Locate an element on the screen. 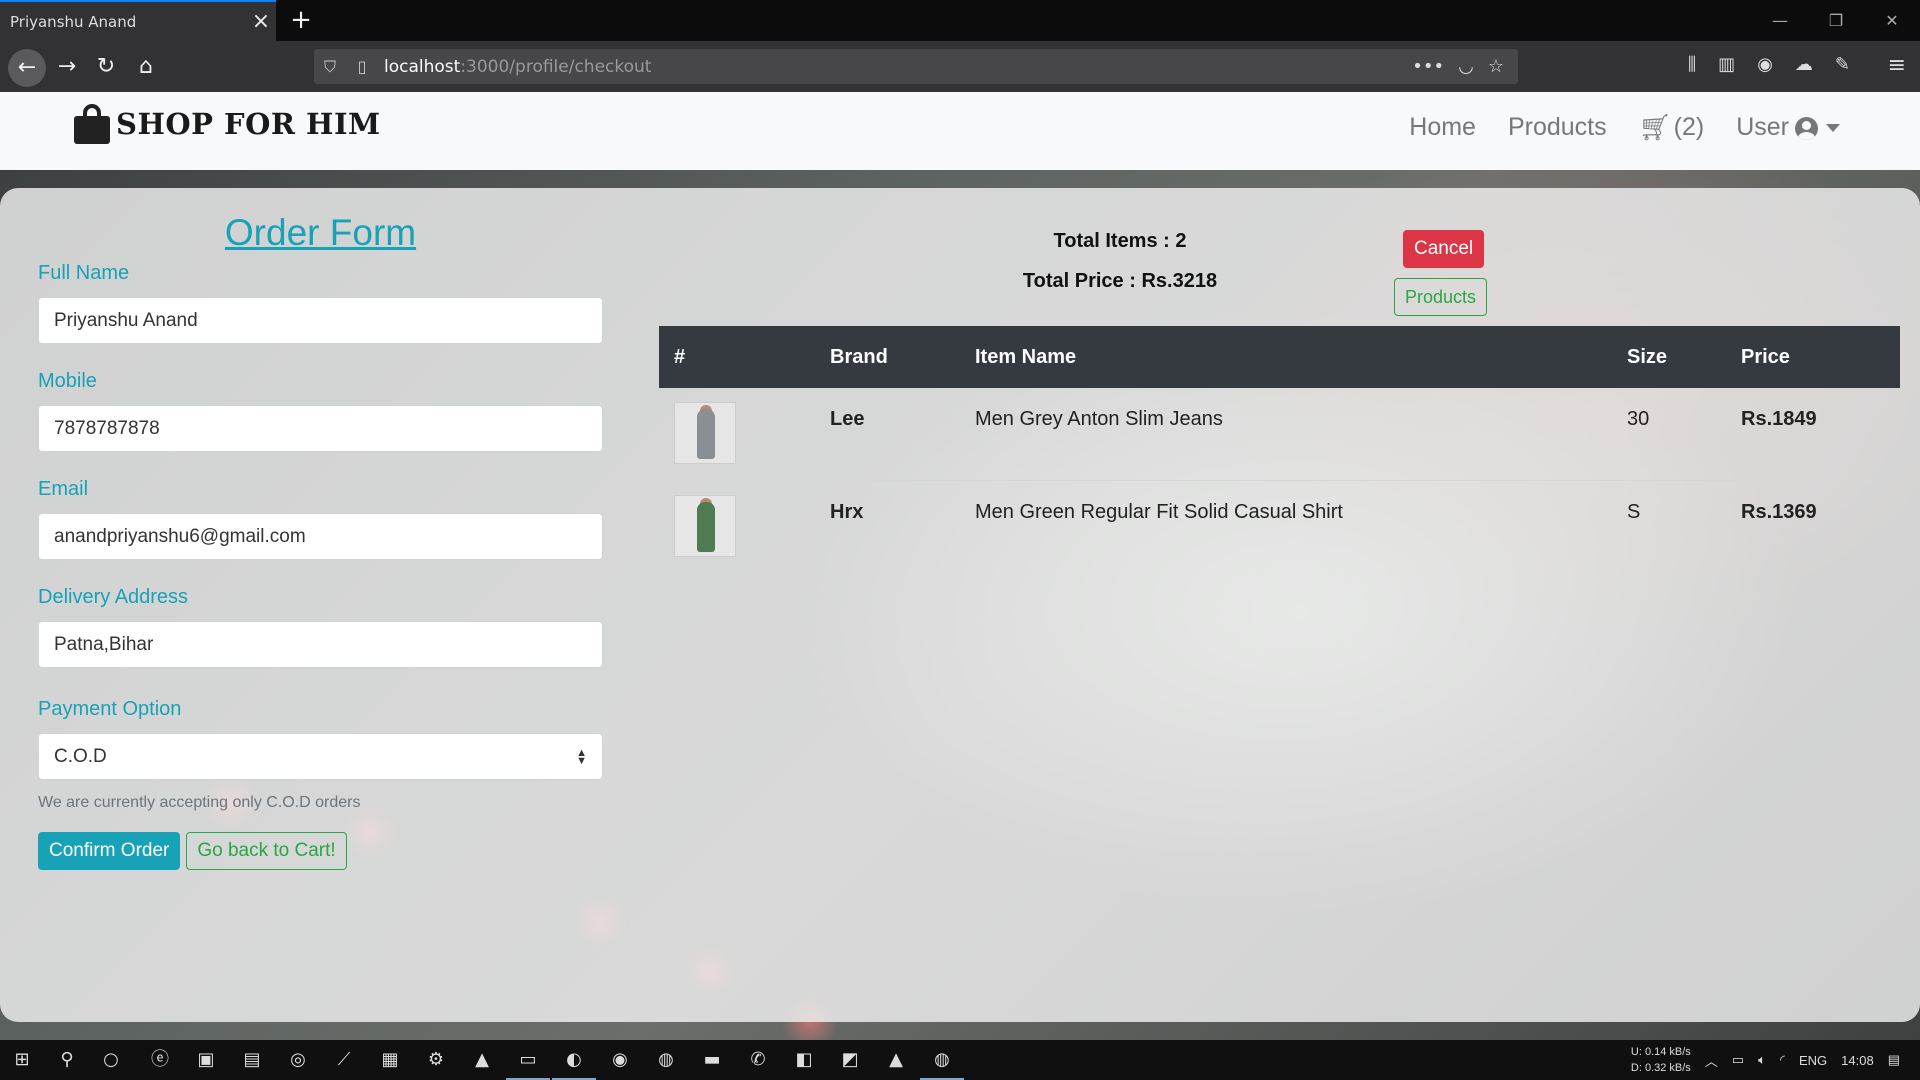  firefox-icon: ◐ is located at coordinates (574, 1063).